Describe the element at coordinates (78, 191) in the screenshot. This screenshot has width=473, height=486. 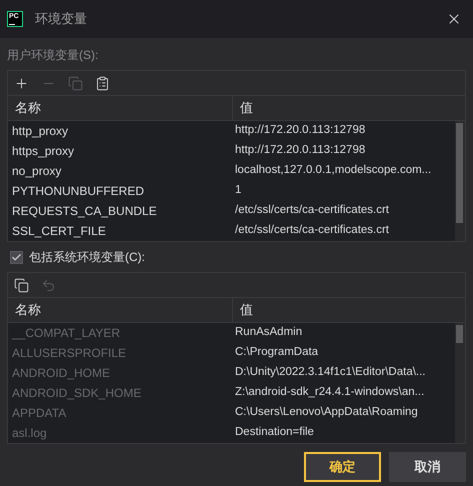
I see `variable-name: PYTHONUNBUFFERED` at that location.